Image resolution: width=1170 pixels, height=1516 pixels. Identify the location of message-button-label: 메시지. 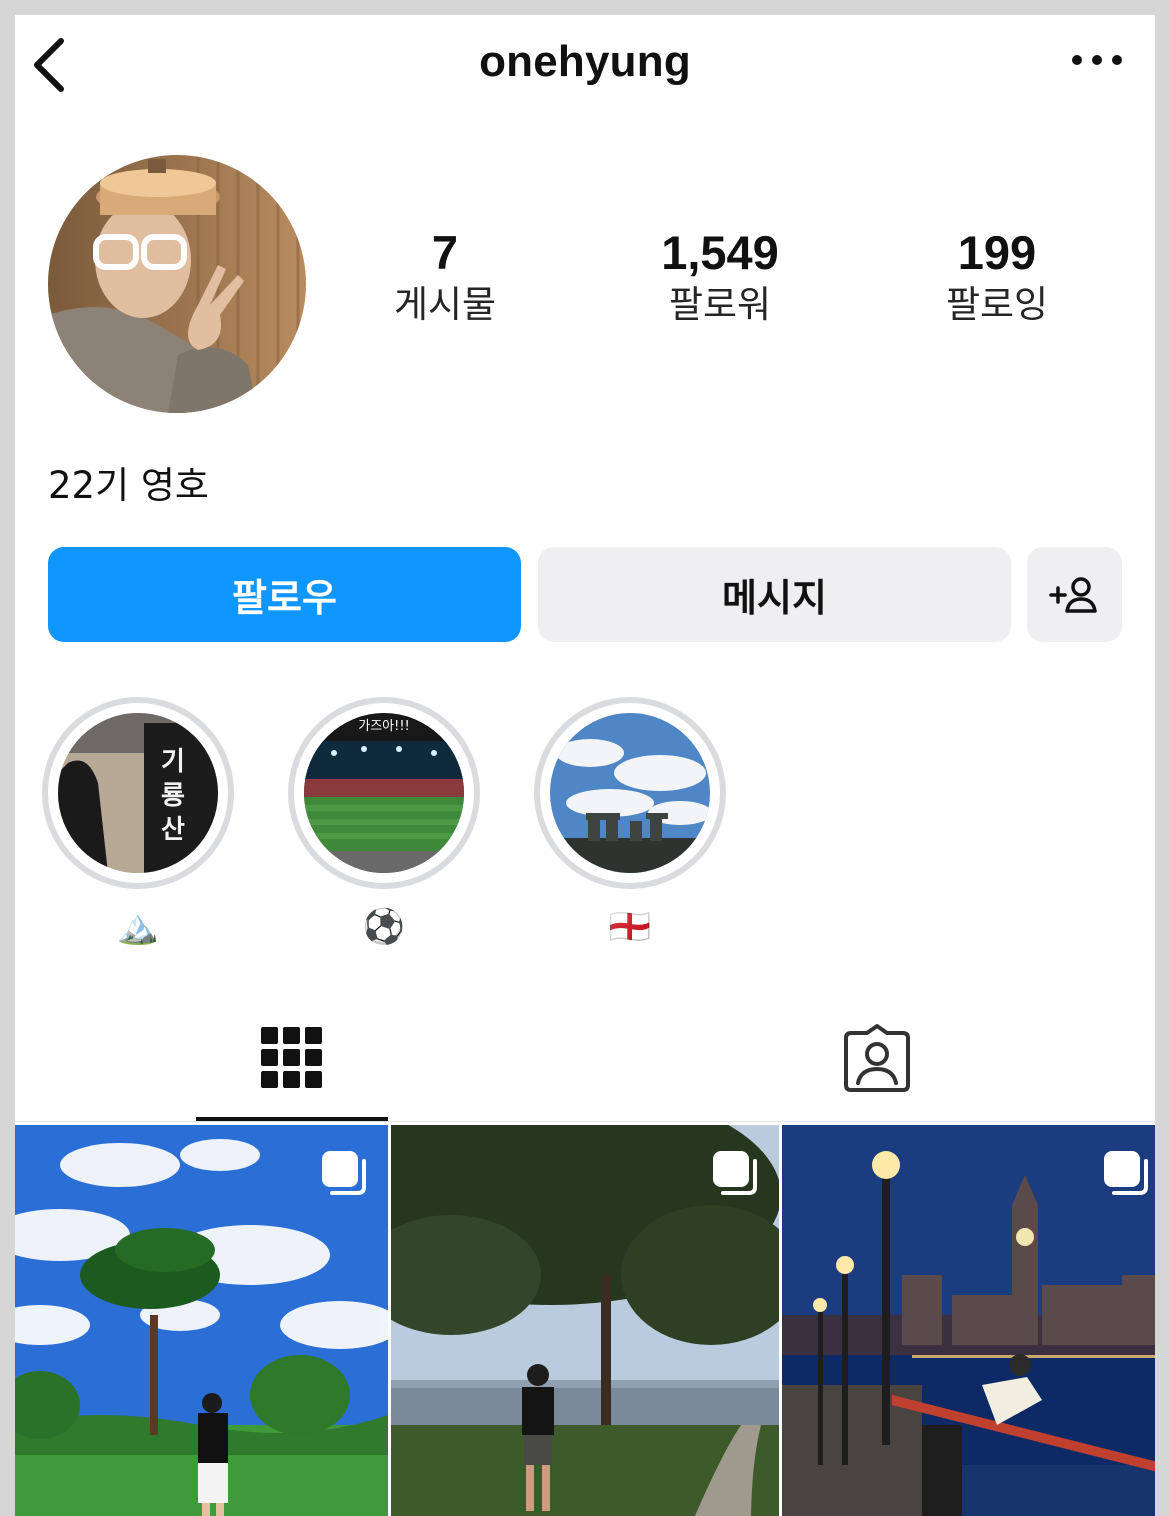
(774, 598).